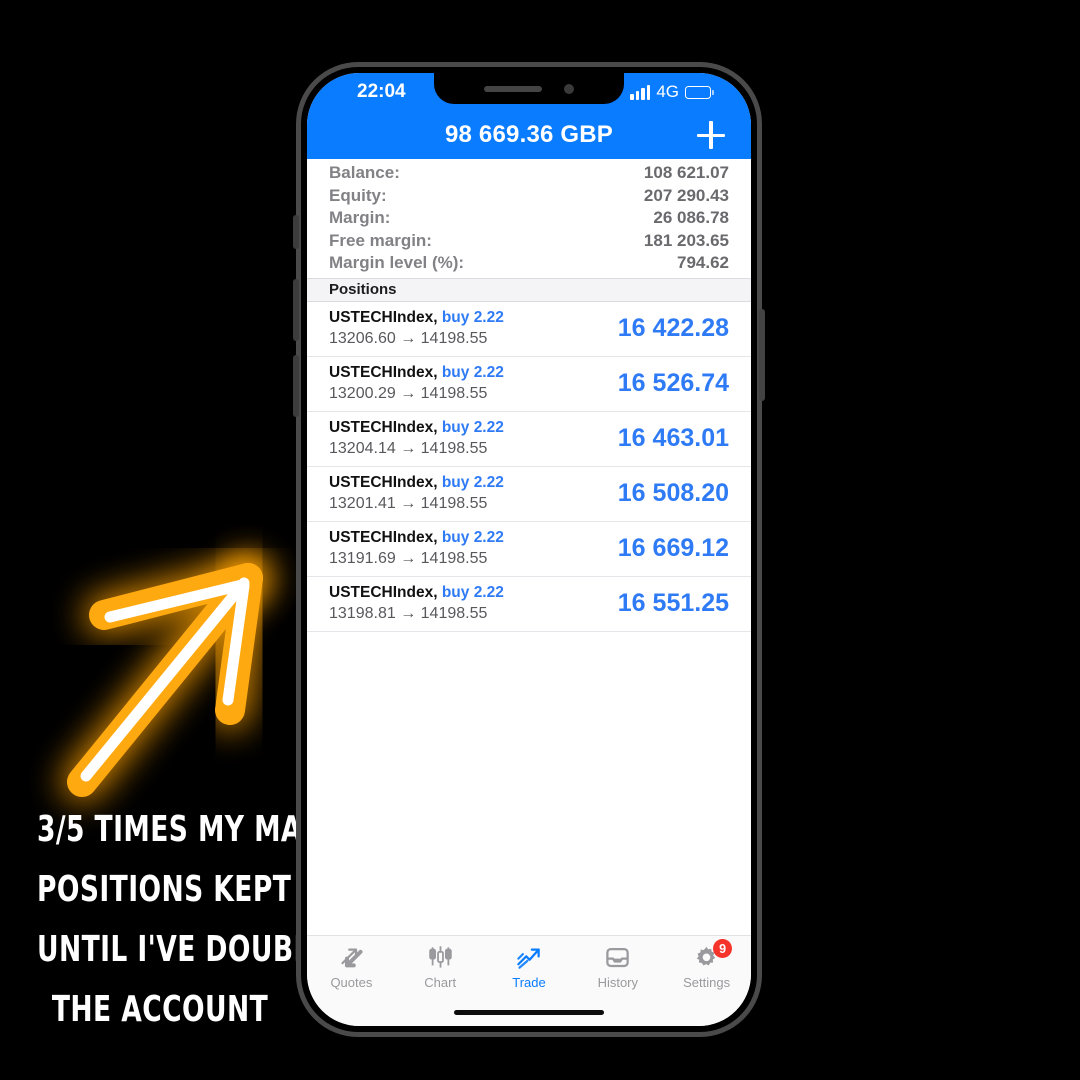 Image resolution: width=1080 pixels, height=1080 pixels. What do you see at coordinates (362, 613) in the screenshot?
I see `open-price: 13198.81` at bounding box center [362, 613].